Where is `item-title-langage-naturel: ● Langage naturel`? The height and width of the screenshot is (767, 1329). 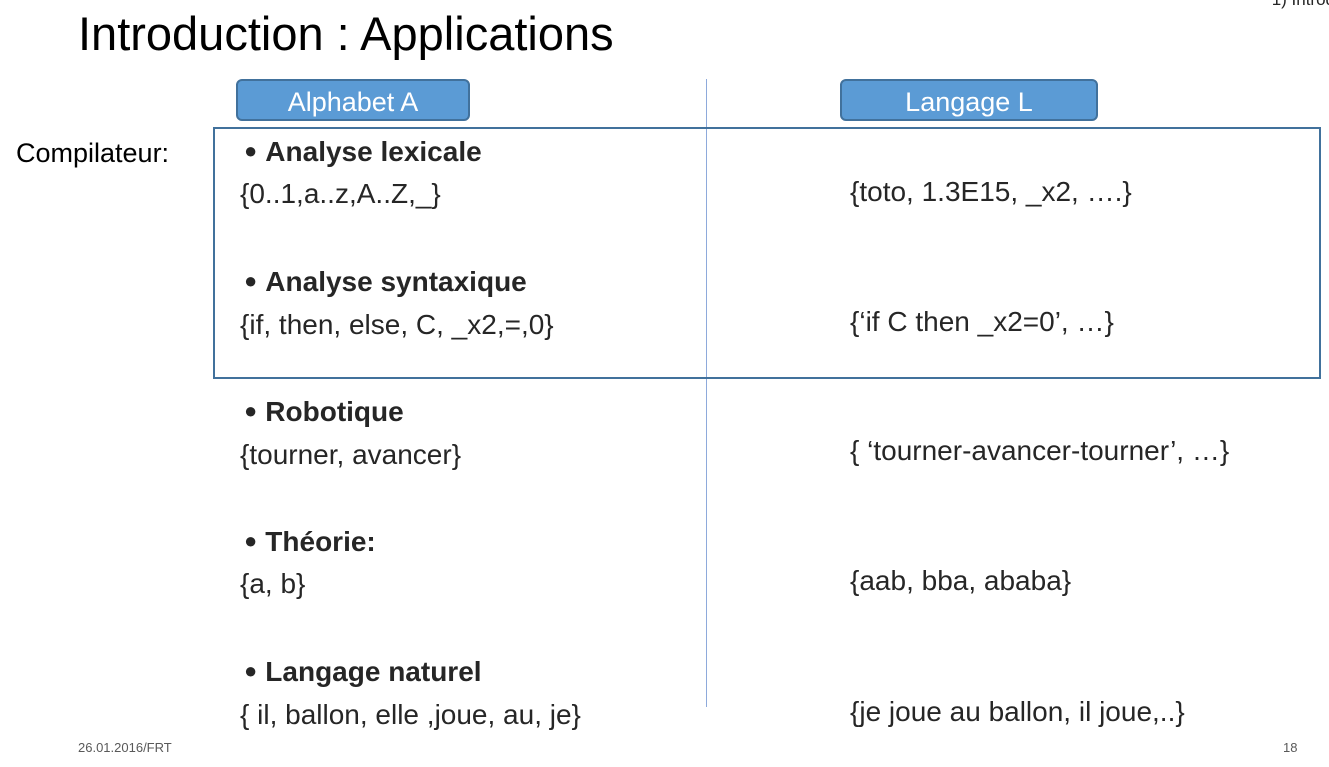 item-title-langage-naturel: ● Langage naturel is located at coordinates (363, 672).